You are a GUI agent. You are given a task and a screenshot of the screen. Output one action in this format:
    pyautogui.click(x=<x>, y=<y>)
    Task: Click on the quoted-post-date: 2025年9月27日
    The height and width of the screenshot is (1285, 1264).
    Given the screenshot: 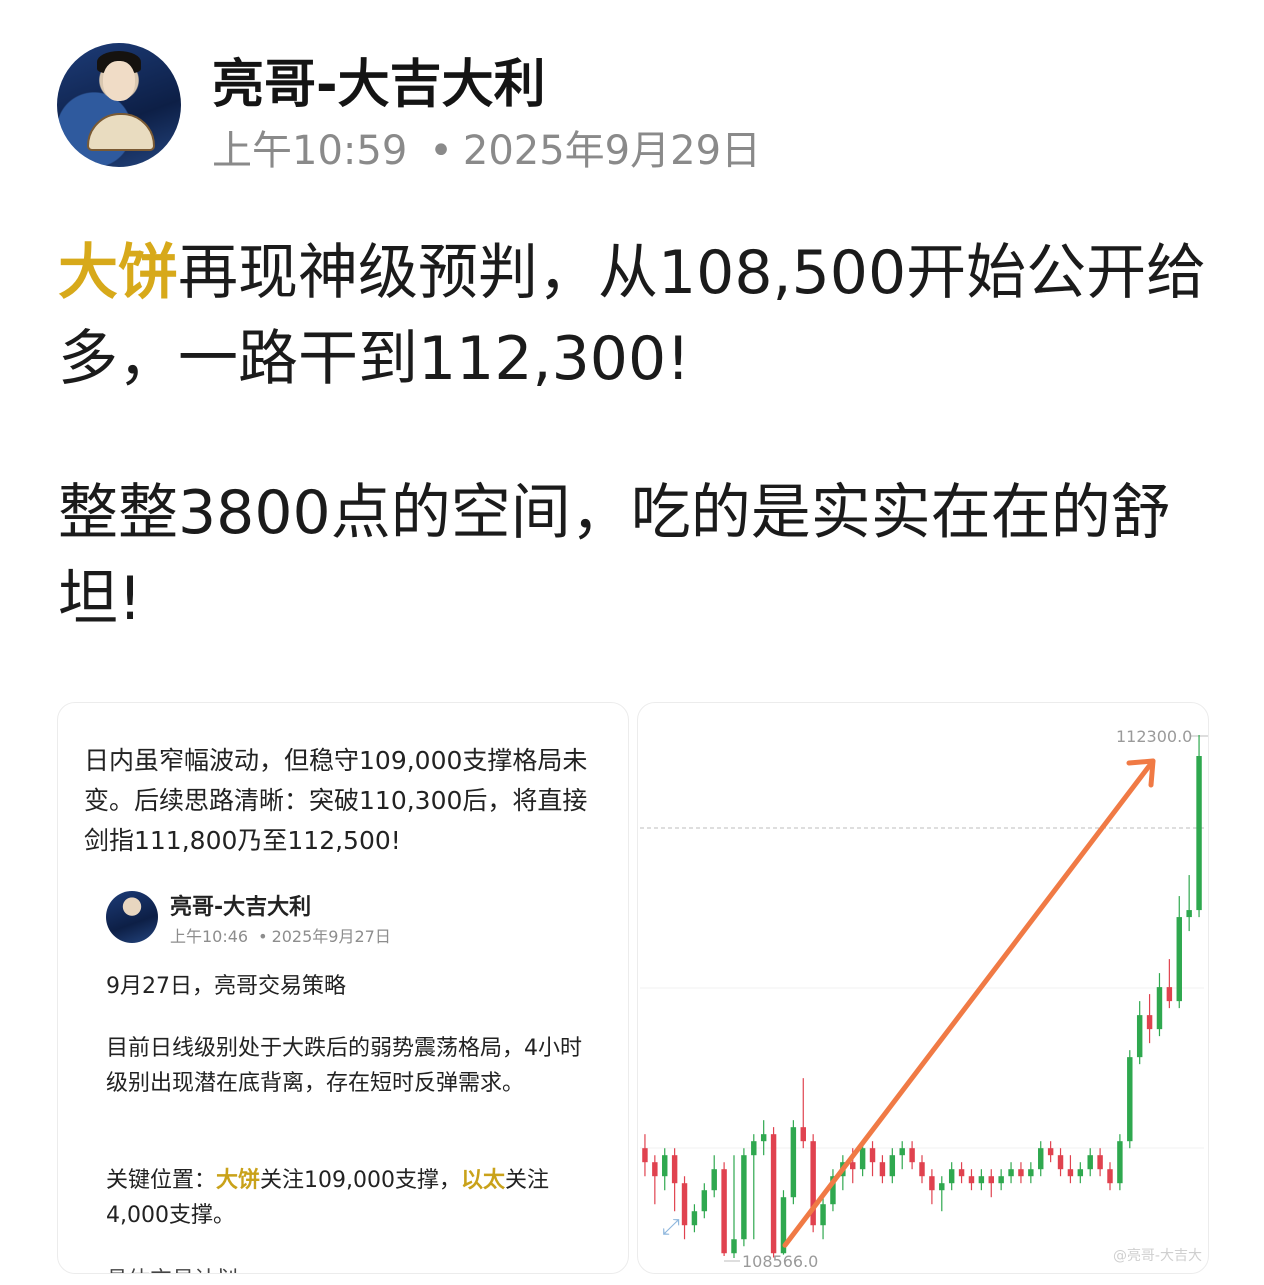 What is the action you would take?
    pyautogui.click(x=331, y=936)
    